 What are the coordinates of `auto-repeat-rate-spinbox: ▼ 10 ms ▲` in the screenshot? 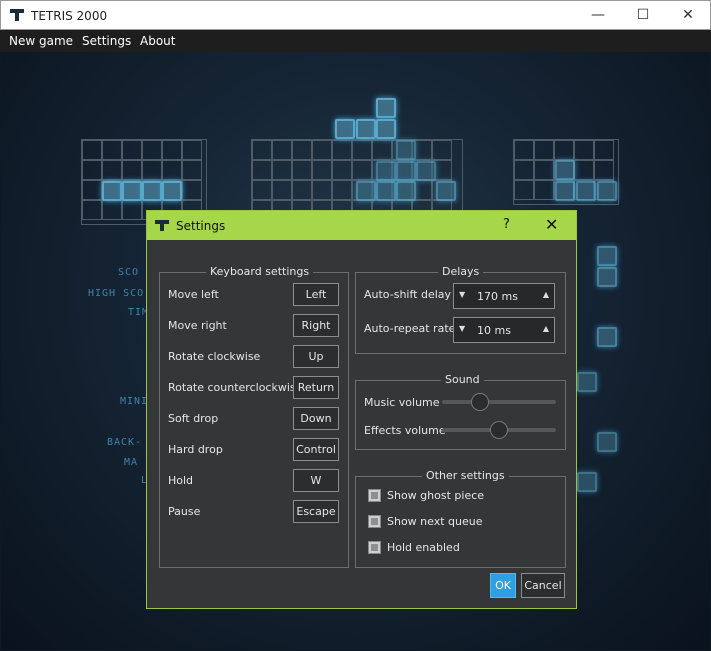 It's located at (504, 330).